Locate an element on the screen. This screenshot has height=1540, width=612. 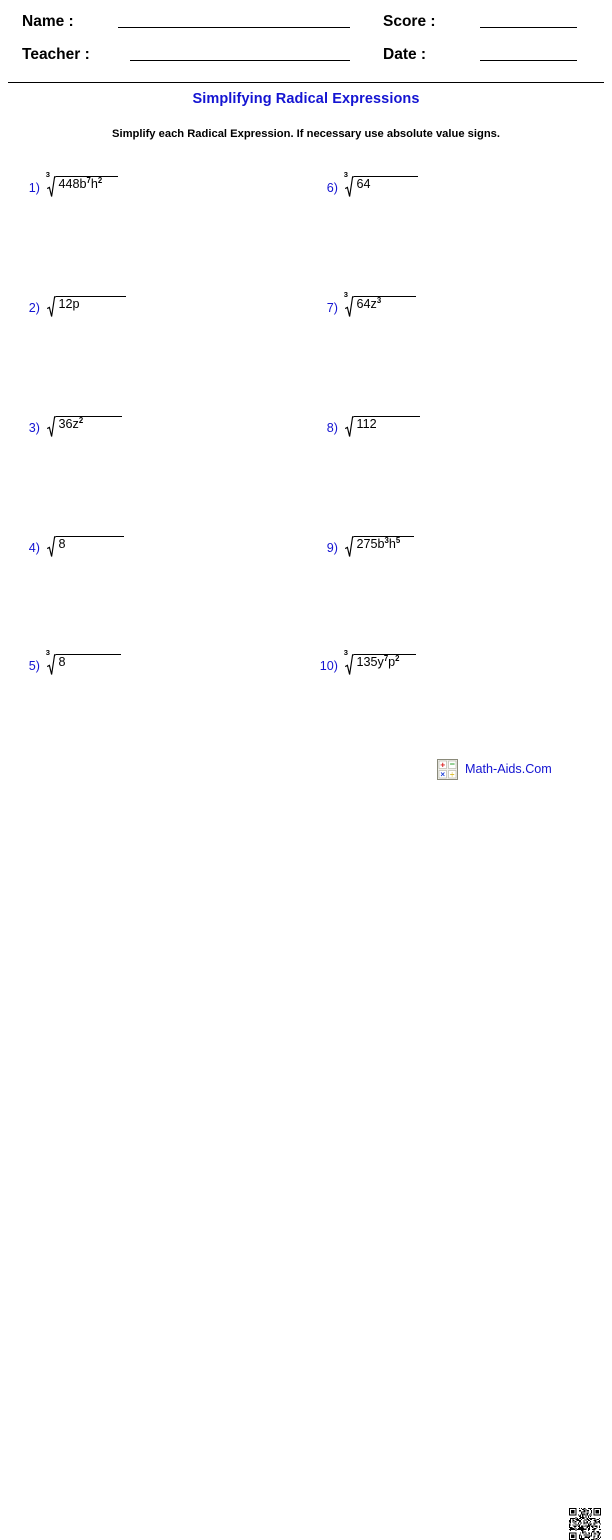
problem-10: 10) 3 135y7p2 is located at coordinates (364, 667).